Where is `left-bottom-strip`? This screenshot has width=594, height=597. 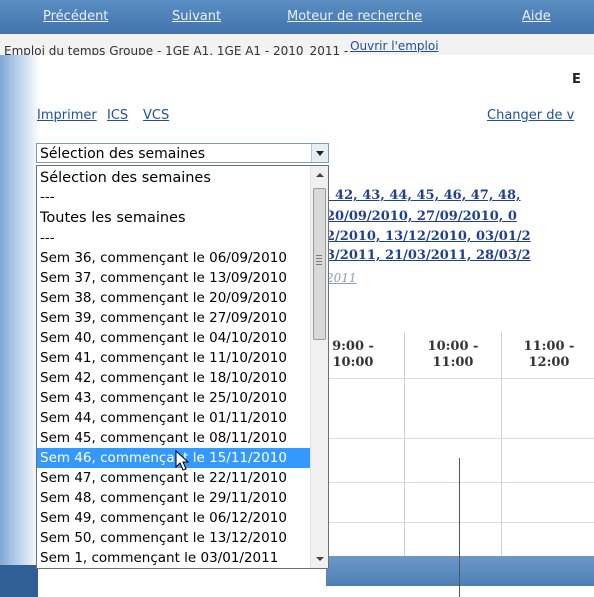 left-bottom-strip is located at coordinates (19, 581).